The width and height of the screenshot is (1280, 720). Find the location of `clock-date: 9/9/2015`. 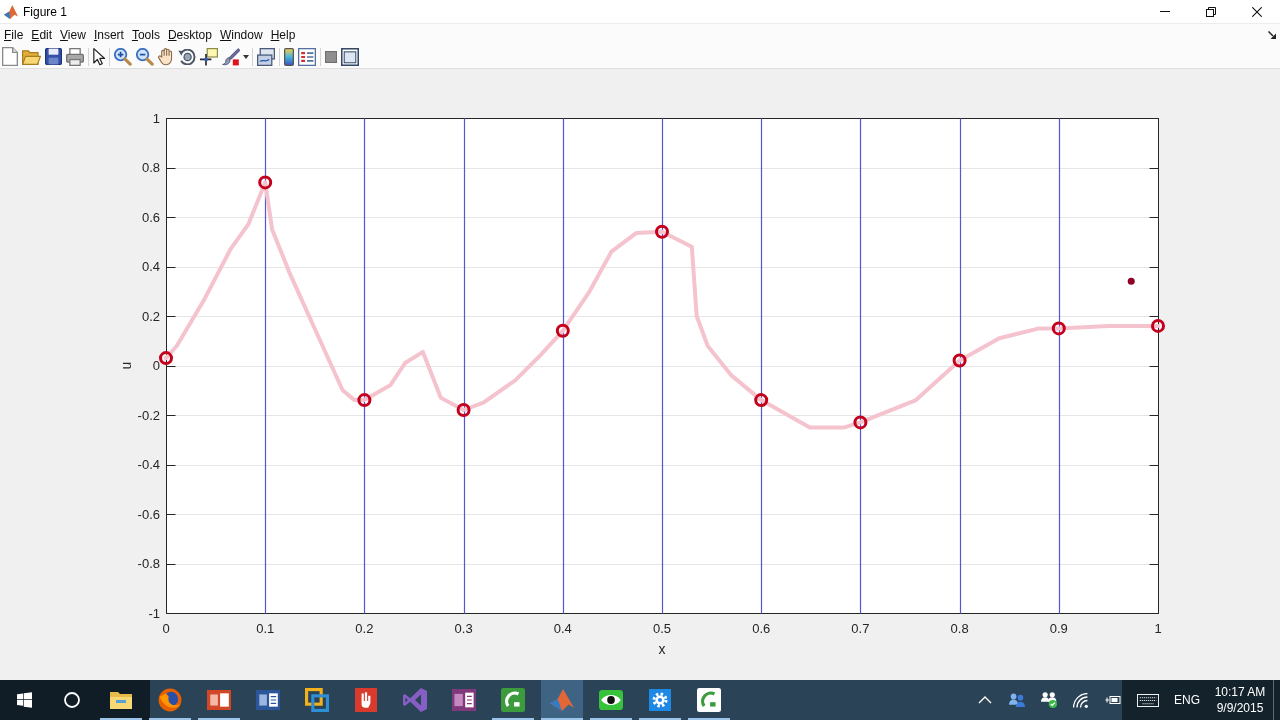

clock-date: 9/9/2015 is located at coordinates (1240, 708).